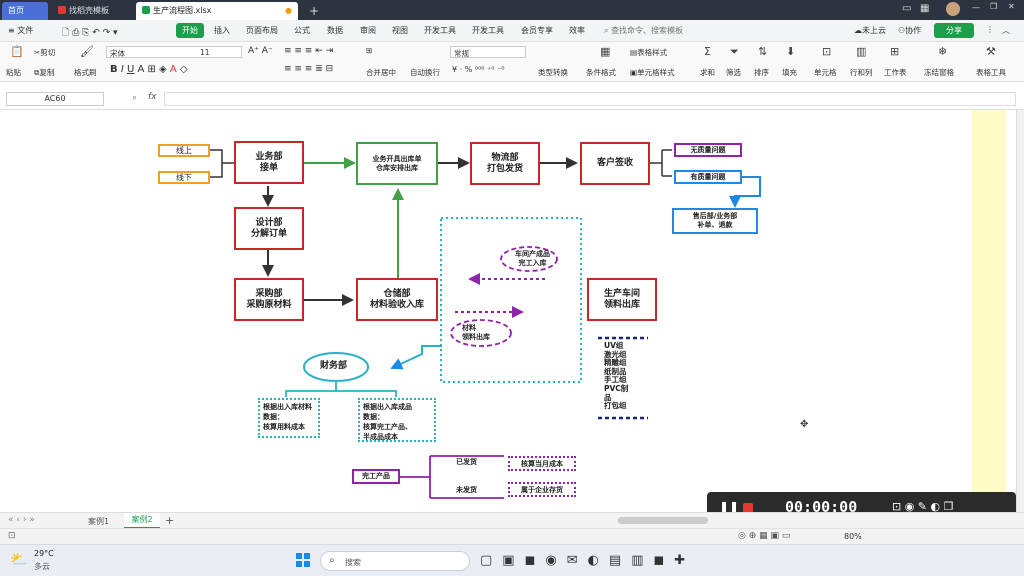 This screenshot has height=576, width=1024. Describe the element at coordinates (761, 72) in the screenshot. I see `sort-button: 排序` at that location.